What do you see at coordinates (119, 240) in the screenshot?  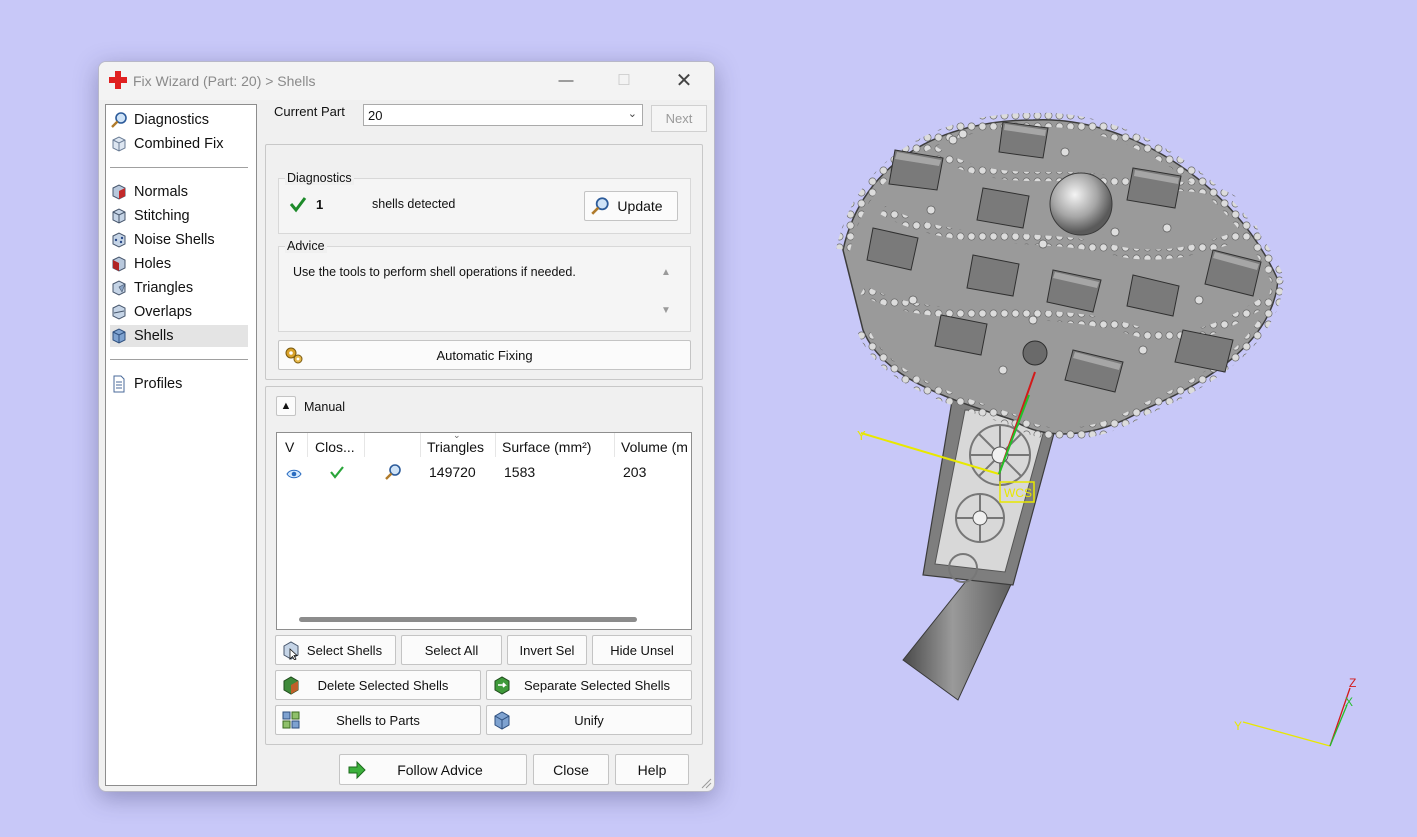 I see `noise-cube-icon` at bounding box center [119, 240].